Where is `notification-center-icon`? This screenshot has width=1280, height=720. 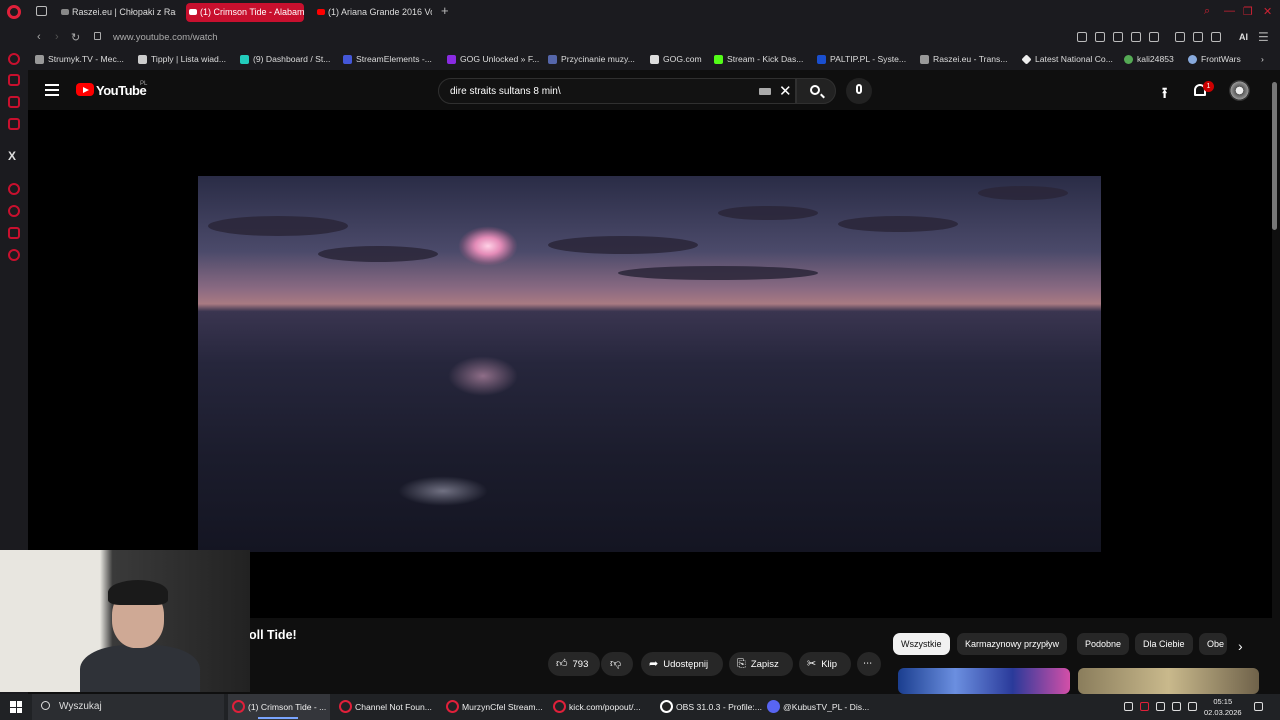 notification-center-icon is located at coordinates (1258, 706).